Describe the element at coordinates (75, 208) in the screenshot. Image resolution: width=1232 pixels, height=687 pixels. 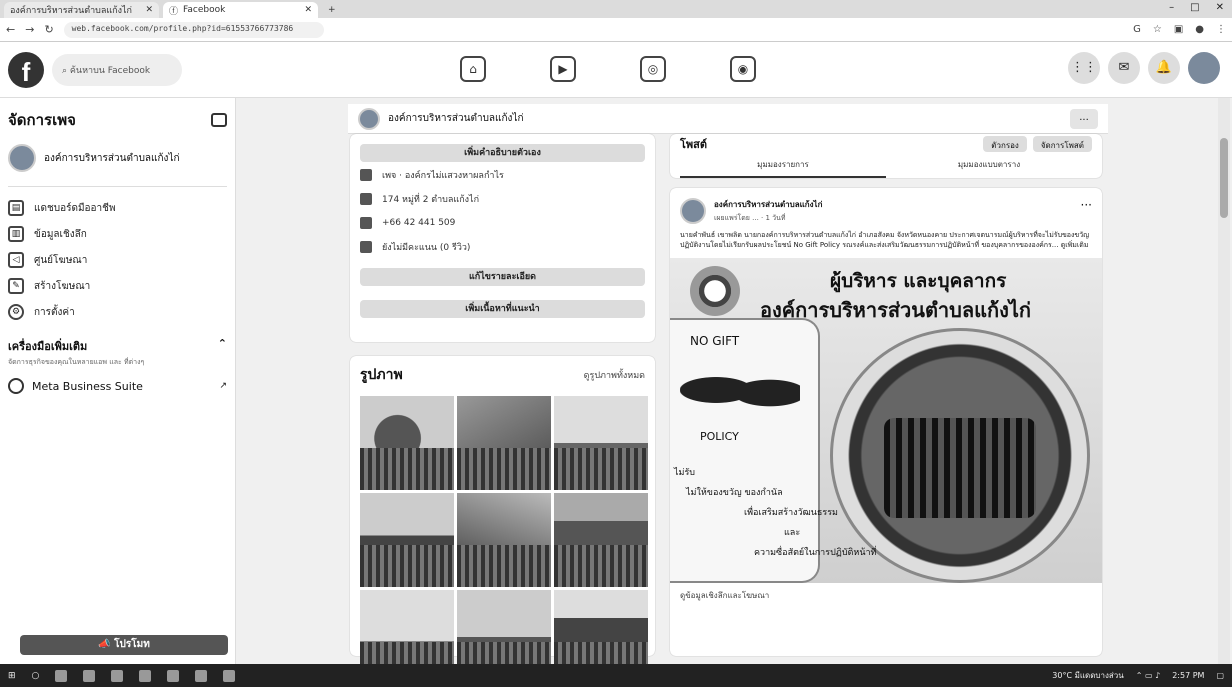
I see `sidebar-item-label: แดชบอร์ดมืออาชีพ` at that location.